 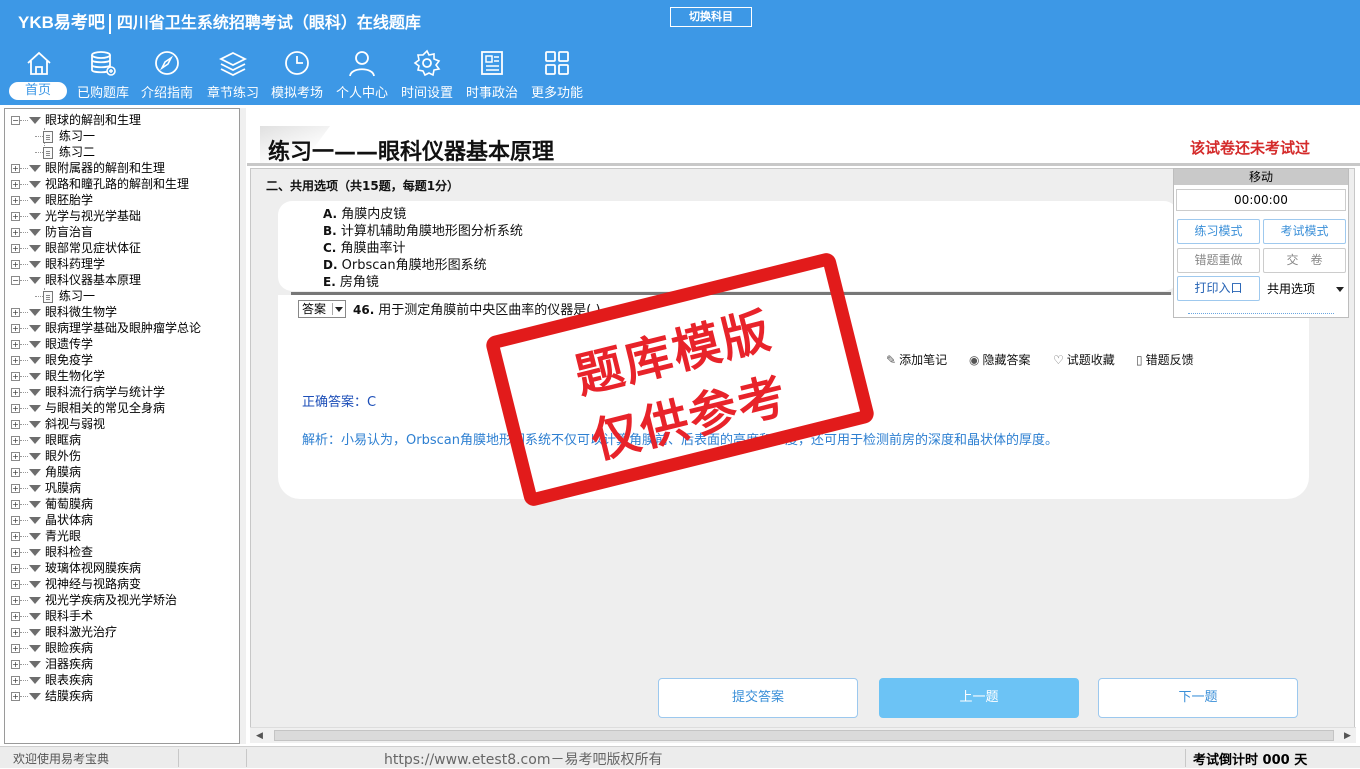 I want to click on tree-node: + 晶状体病, so click(x=49, y=520).